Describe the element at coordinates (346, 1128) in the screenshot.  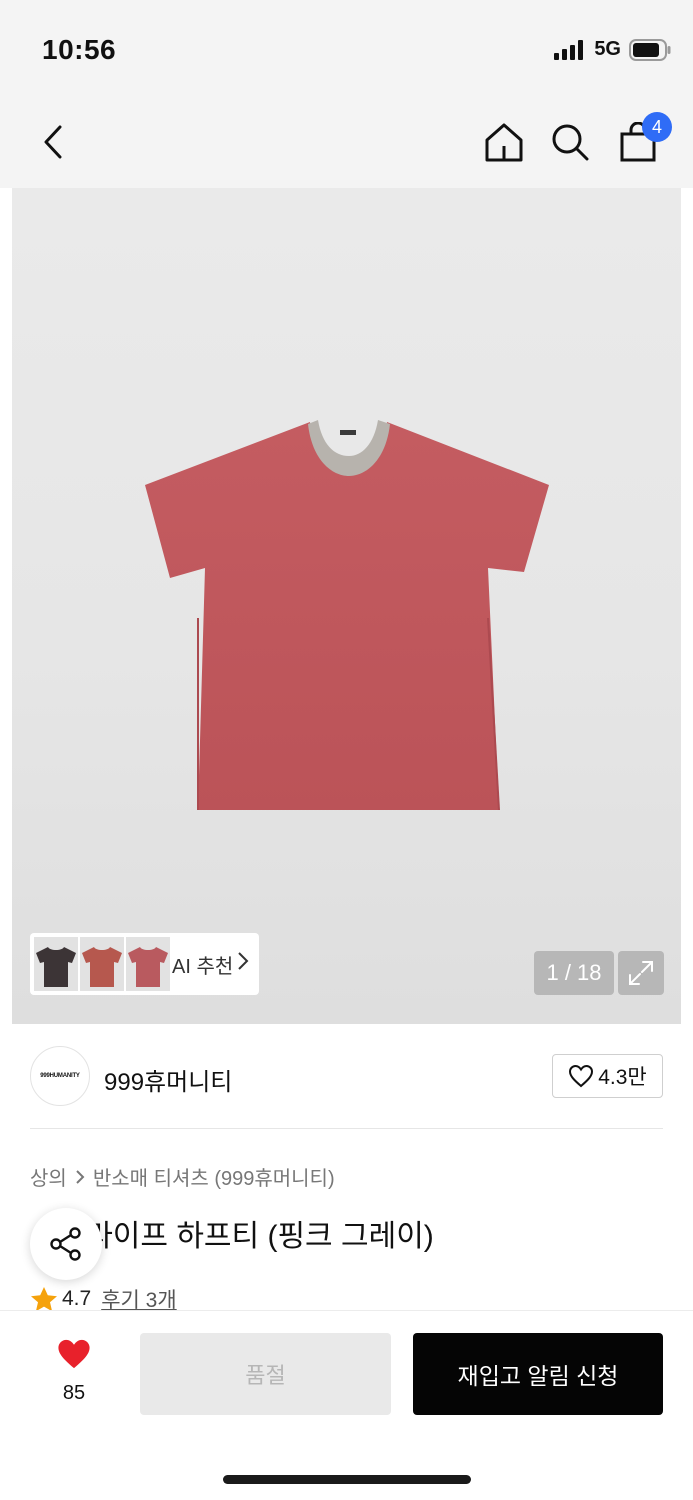
I see `divider` at that location.